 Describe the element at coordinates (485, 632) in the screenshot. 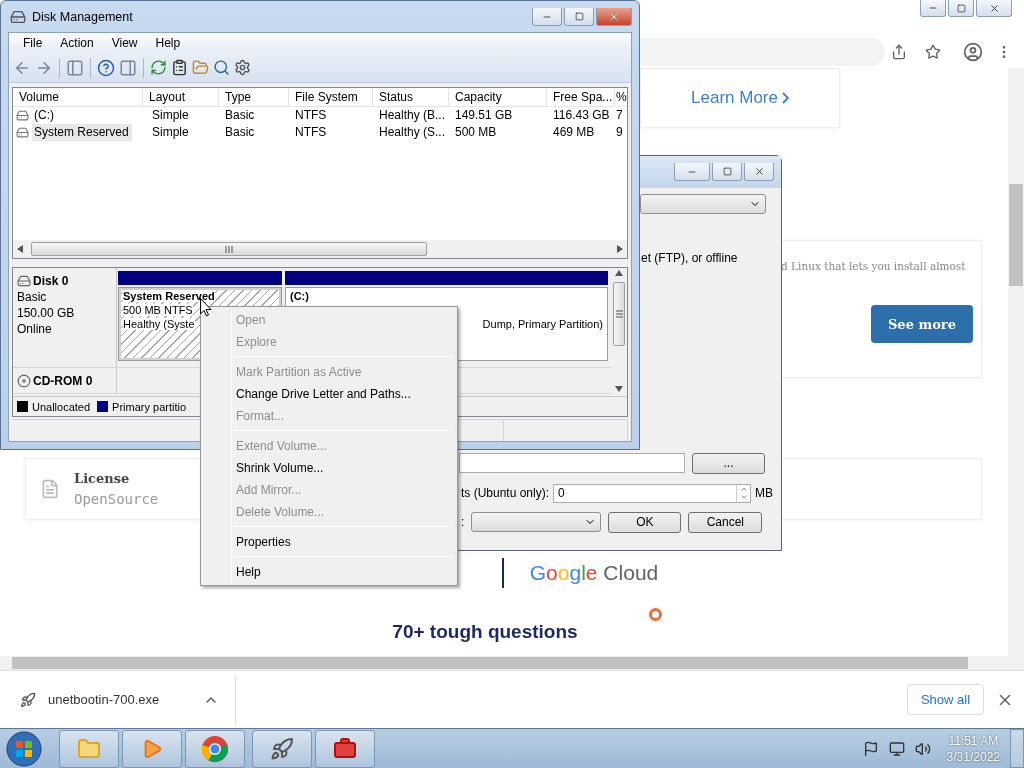

I see `ad-headline: 70+ tough questions` at that location.